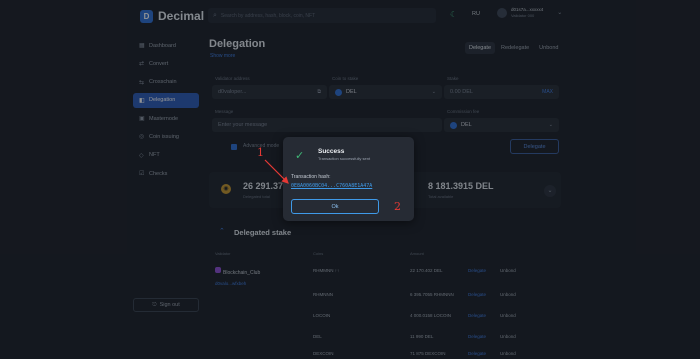 This screenshot has width=700, height=359. What do you see at coordinates (276, 171) in the screenshot?
I see `annotation-arrow` at bounding box center [276, 171].